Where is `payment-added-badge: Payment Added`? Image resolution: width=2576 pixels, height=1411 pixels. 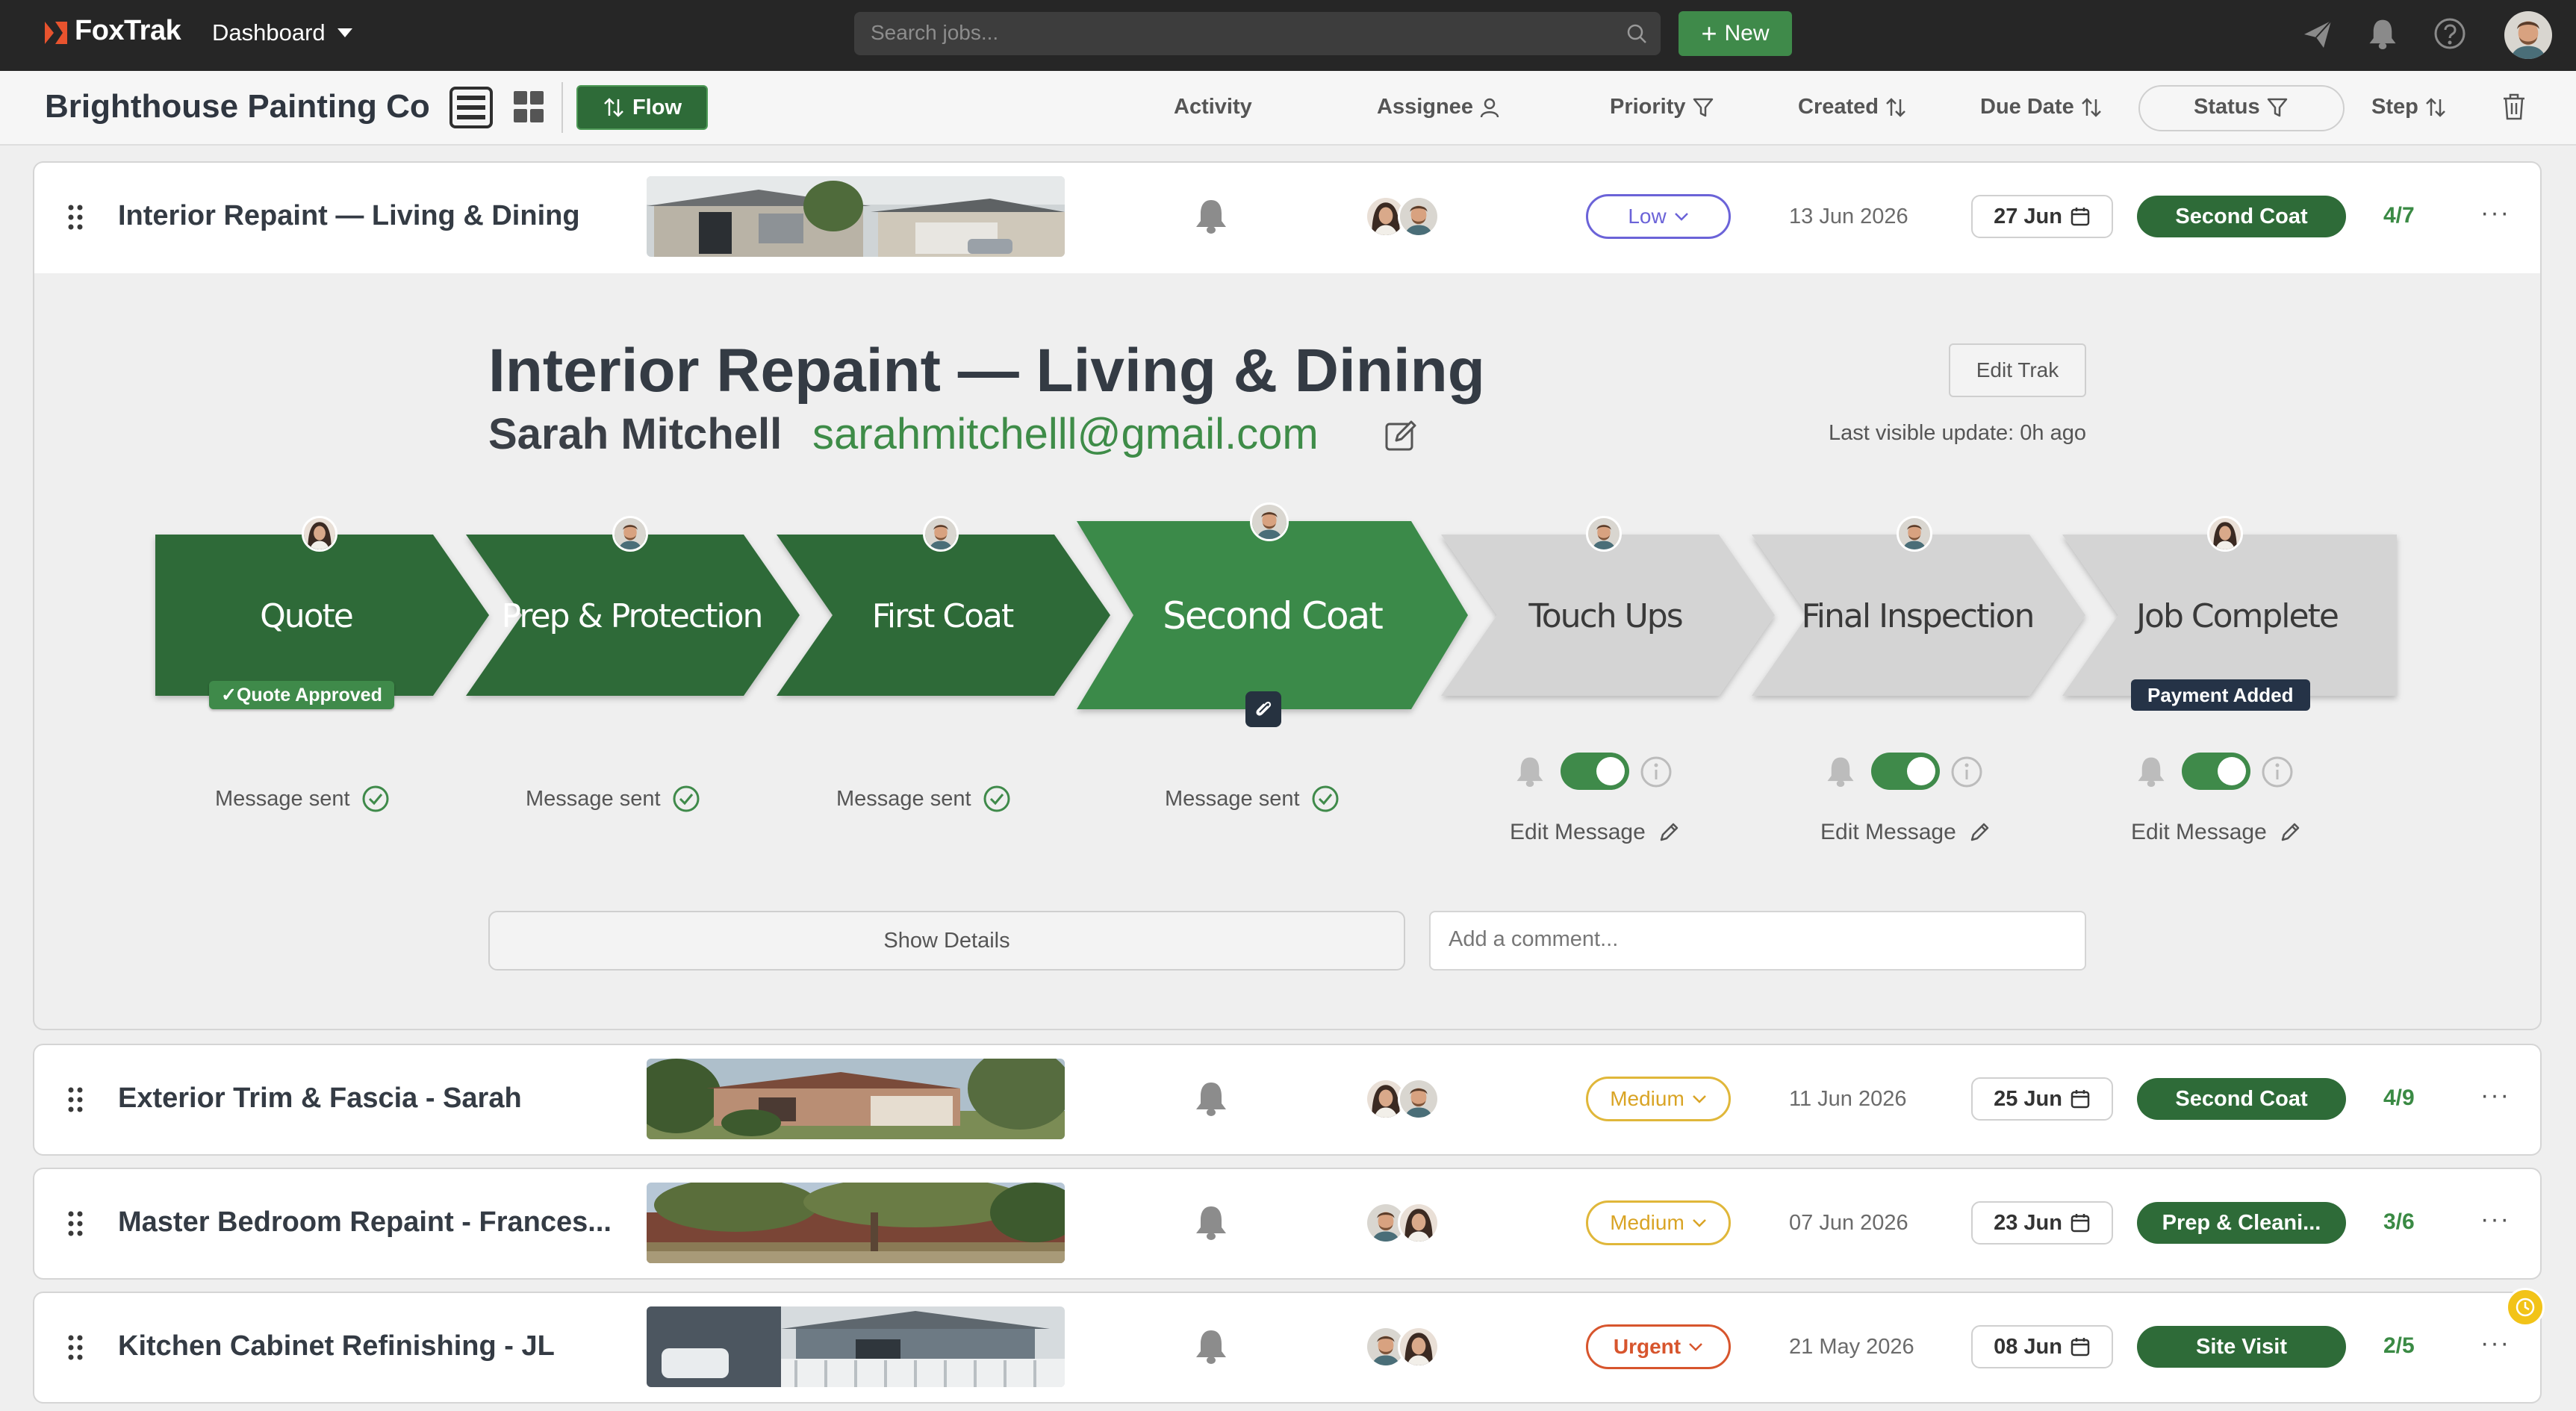 payment-added-badge: Payment Added is located at coordinates (2220, 695).